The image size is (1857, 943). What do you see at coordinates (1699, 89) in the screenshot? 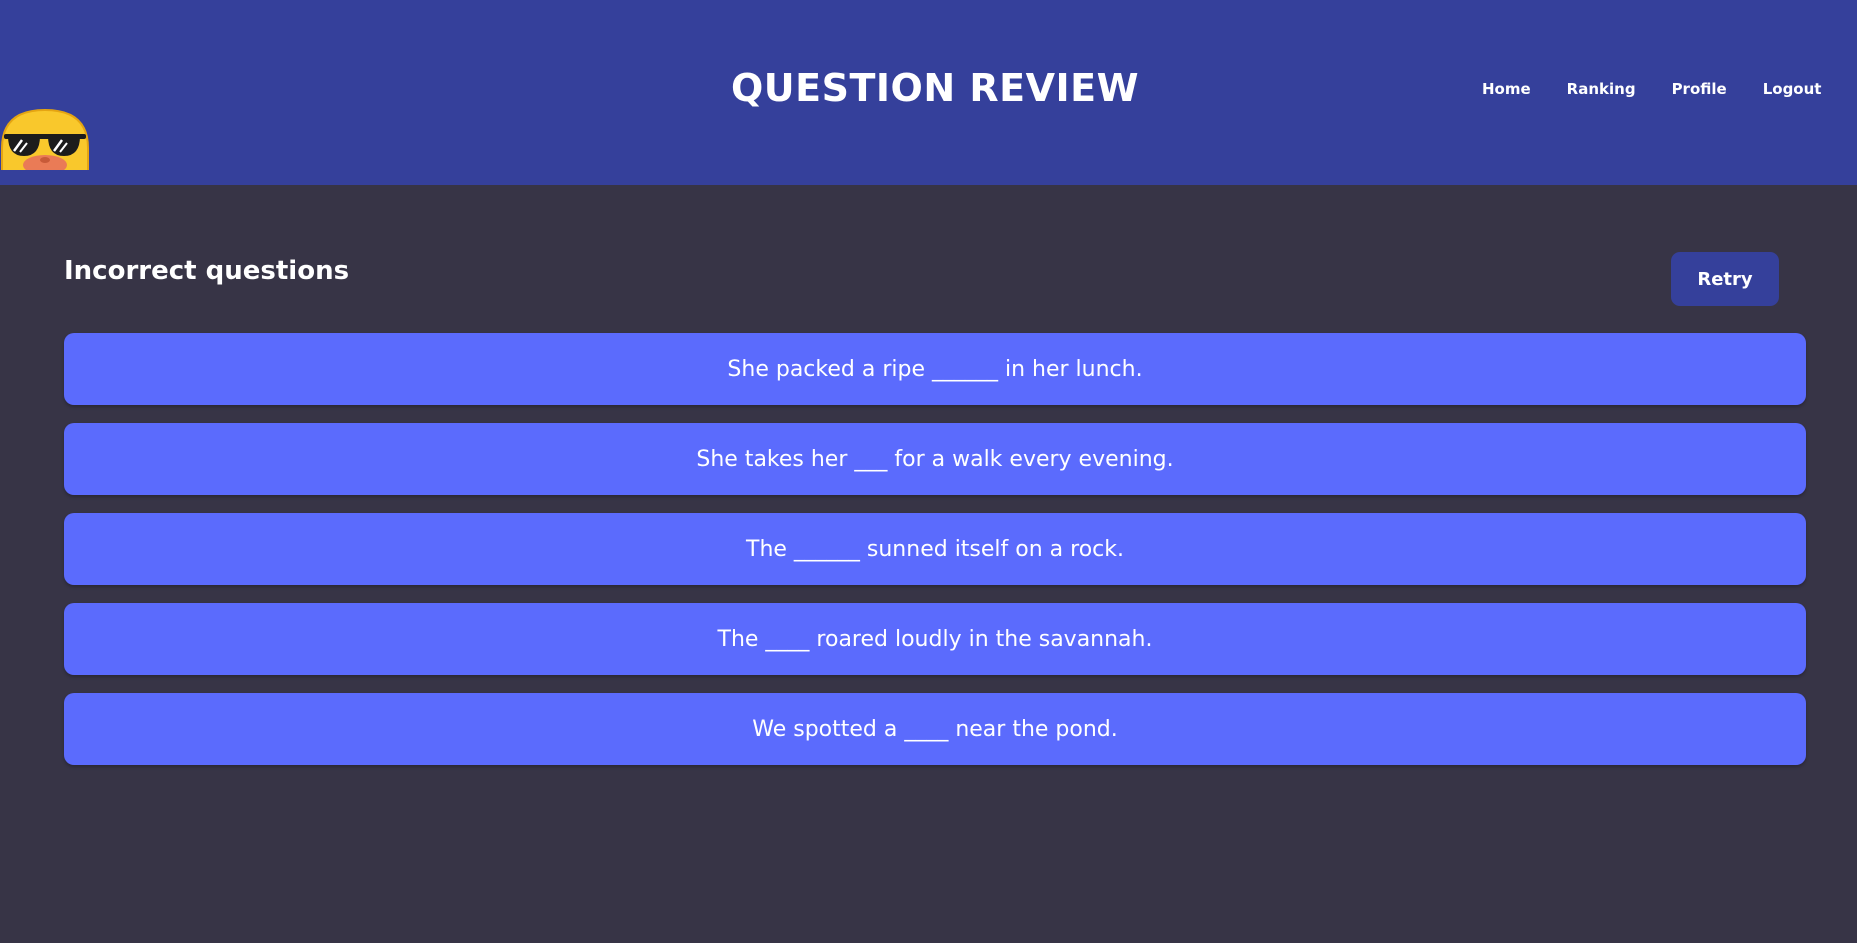
I see `nav-profile-link: Profile` at bounding box center [1699, 89].